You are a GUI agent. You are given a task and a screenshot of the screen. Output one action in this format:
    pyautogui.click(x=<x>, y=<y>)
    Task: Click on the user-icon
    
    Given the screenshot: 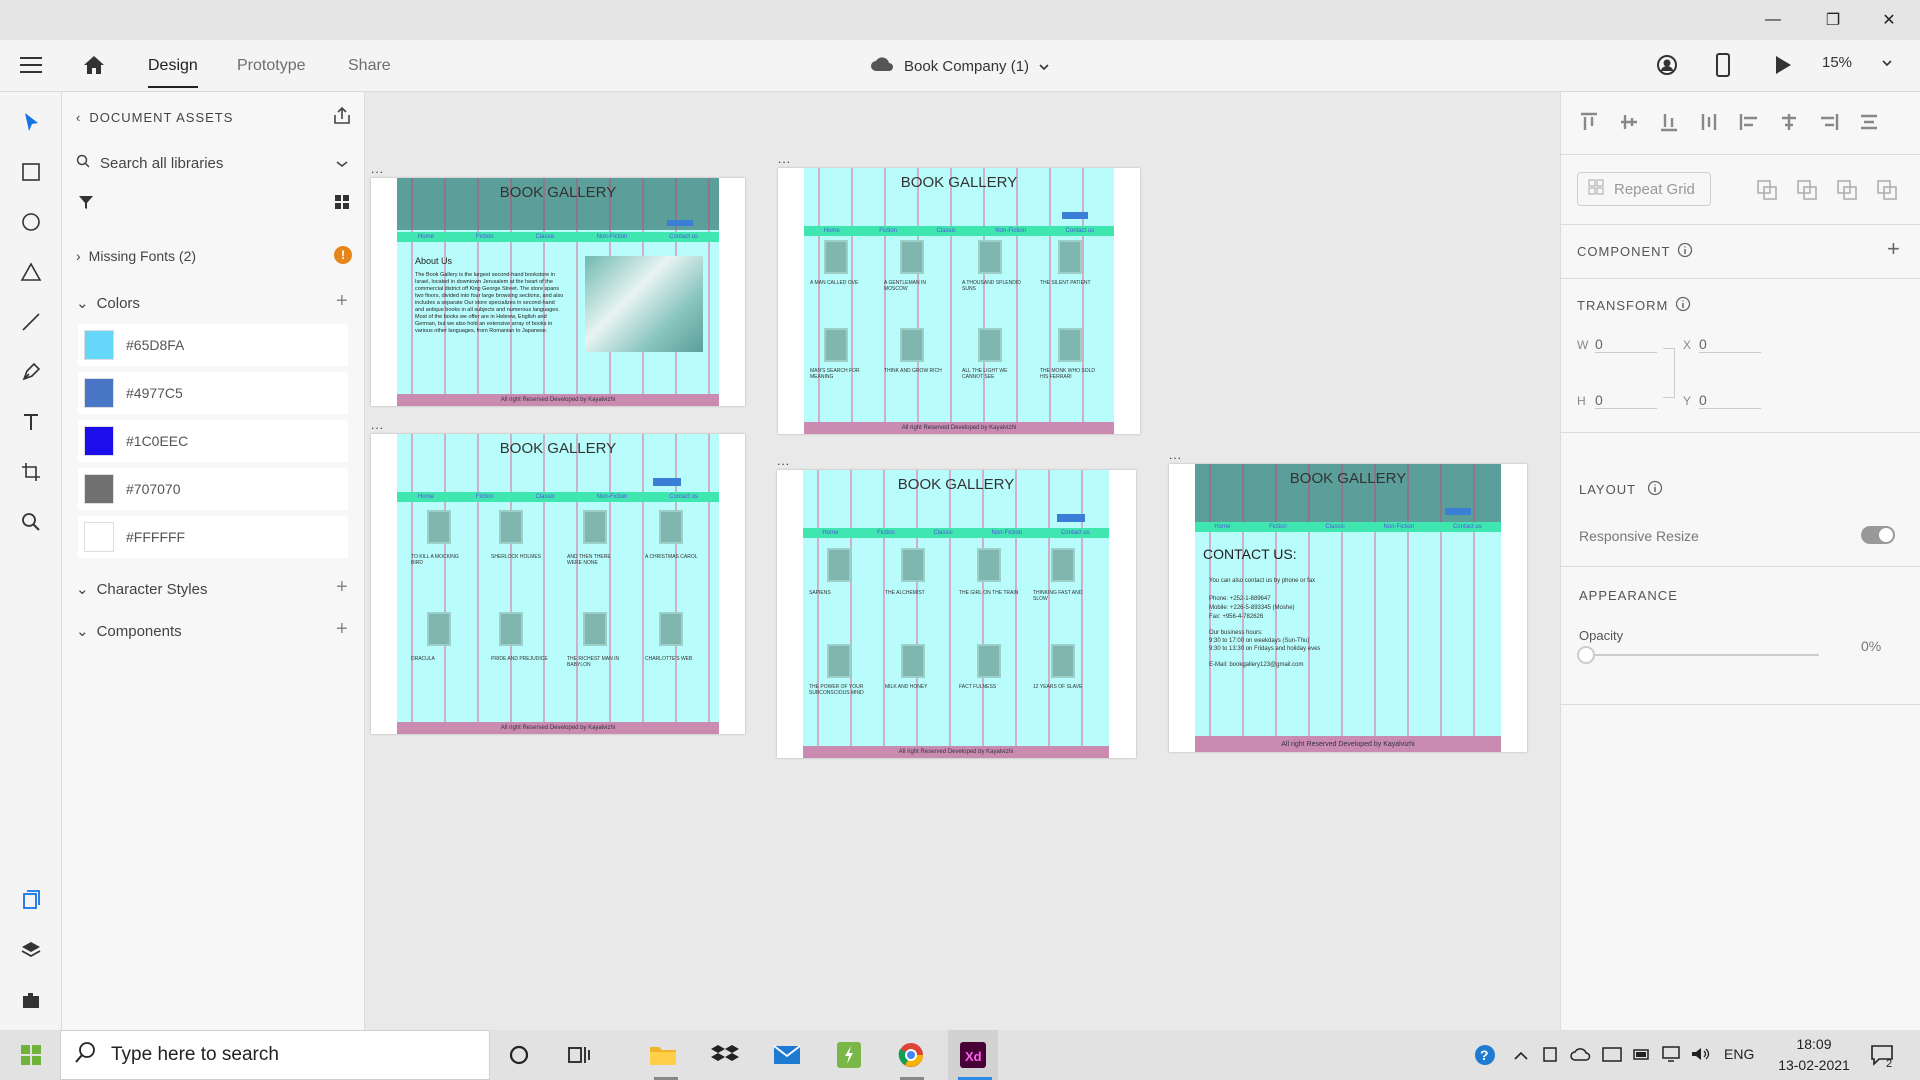 What is the action you would take?
    pyautogui.click(x=1667, y=67)
    